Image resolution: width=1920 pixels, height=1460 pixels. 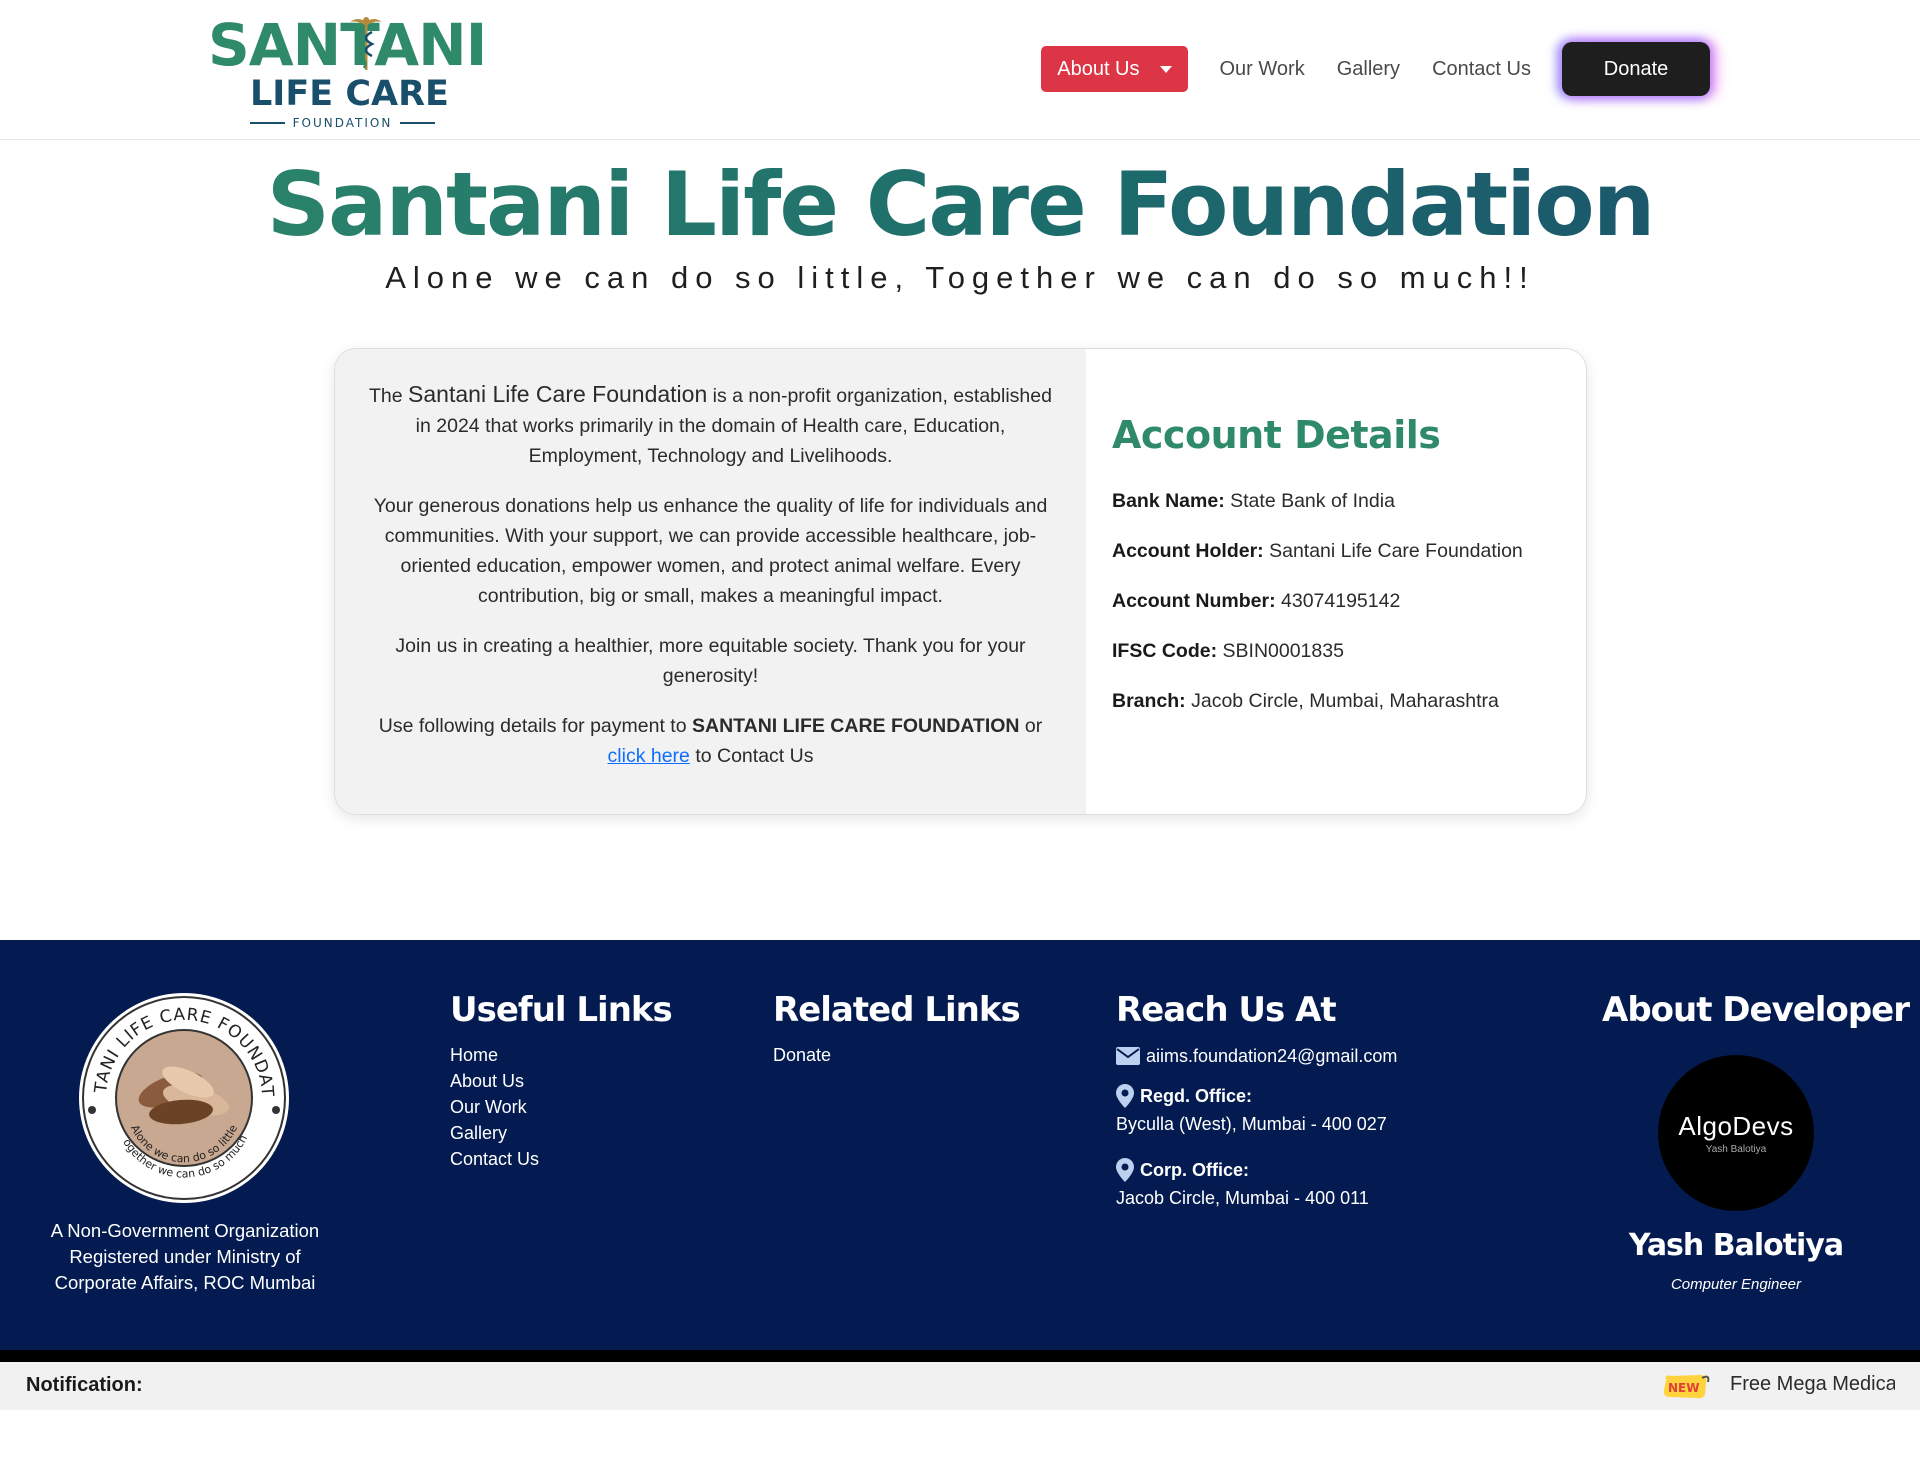 What do you see at coordinates (1349, 651) in the screenshot?
I see `ifsc-code-row: IFSC Code: SBIN0001835` at bounding box center [1349, 651].